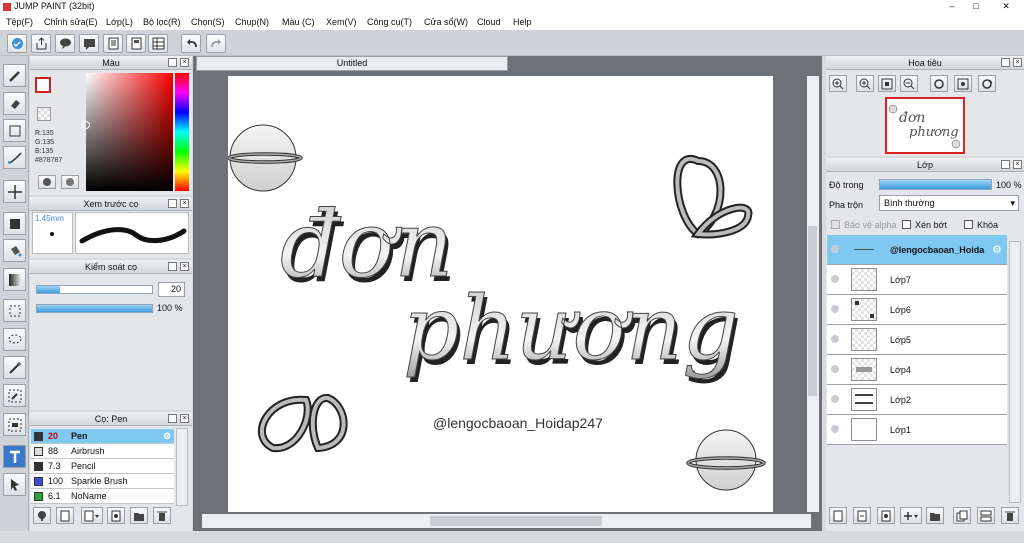  I want to click on page-button, so click(136, 43).